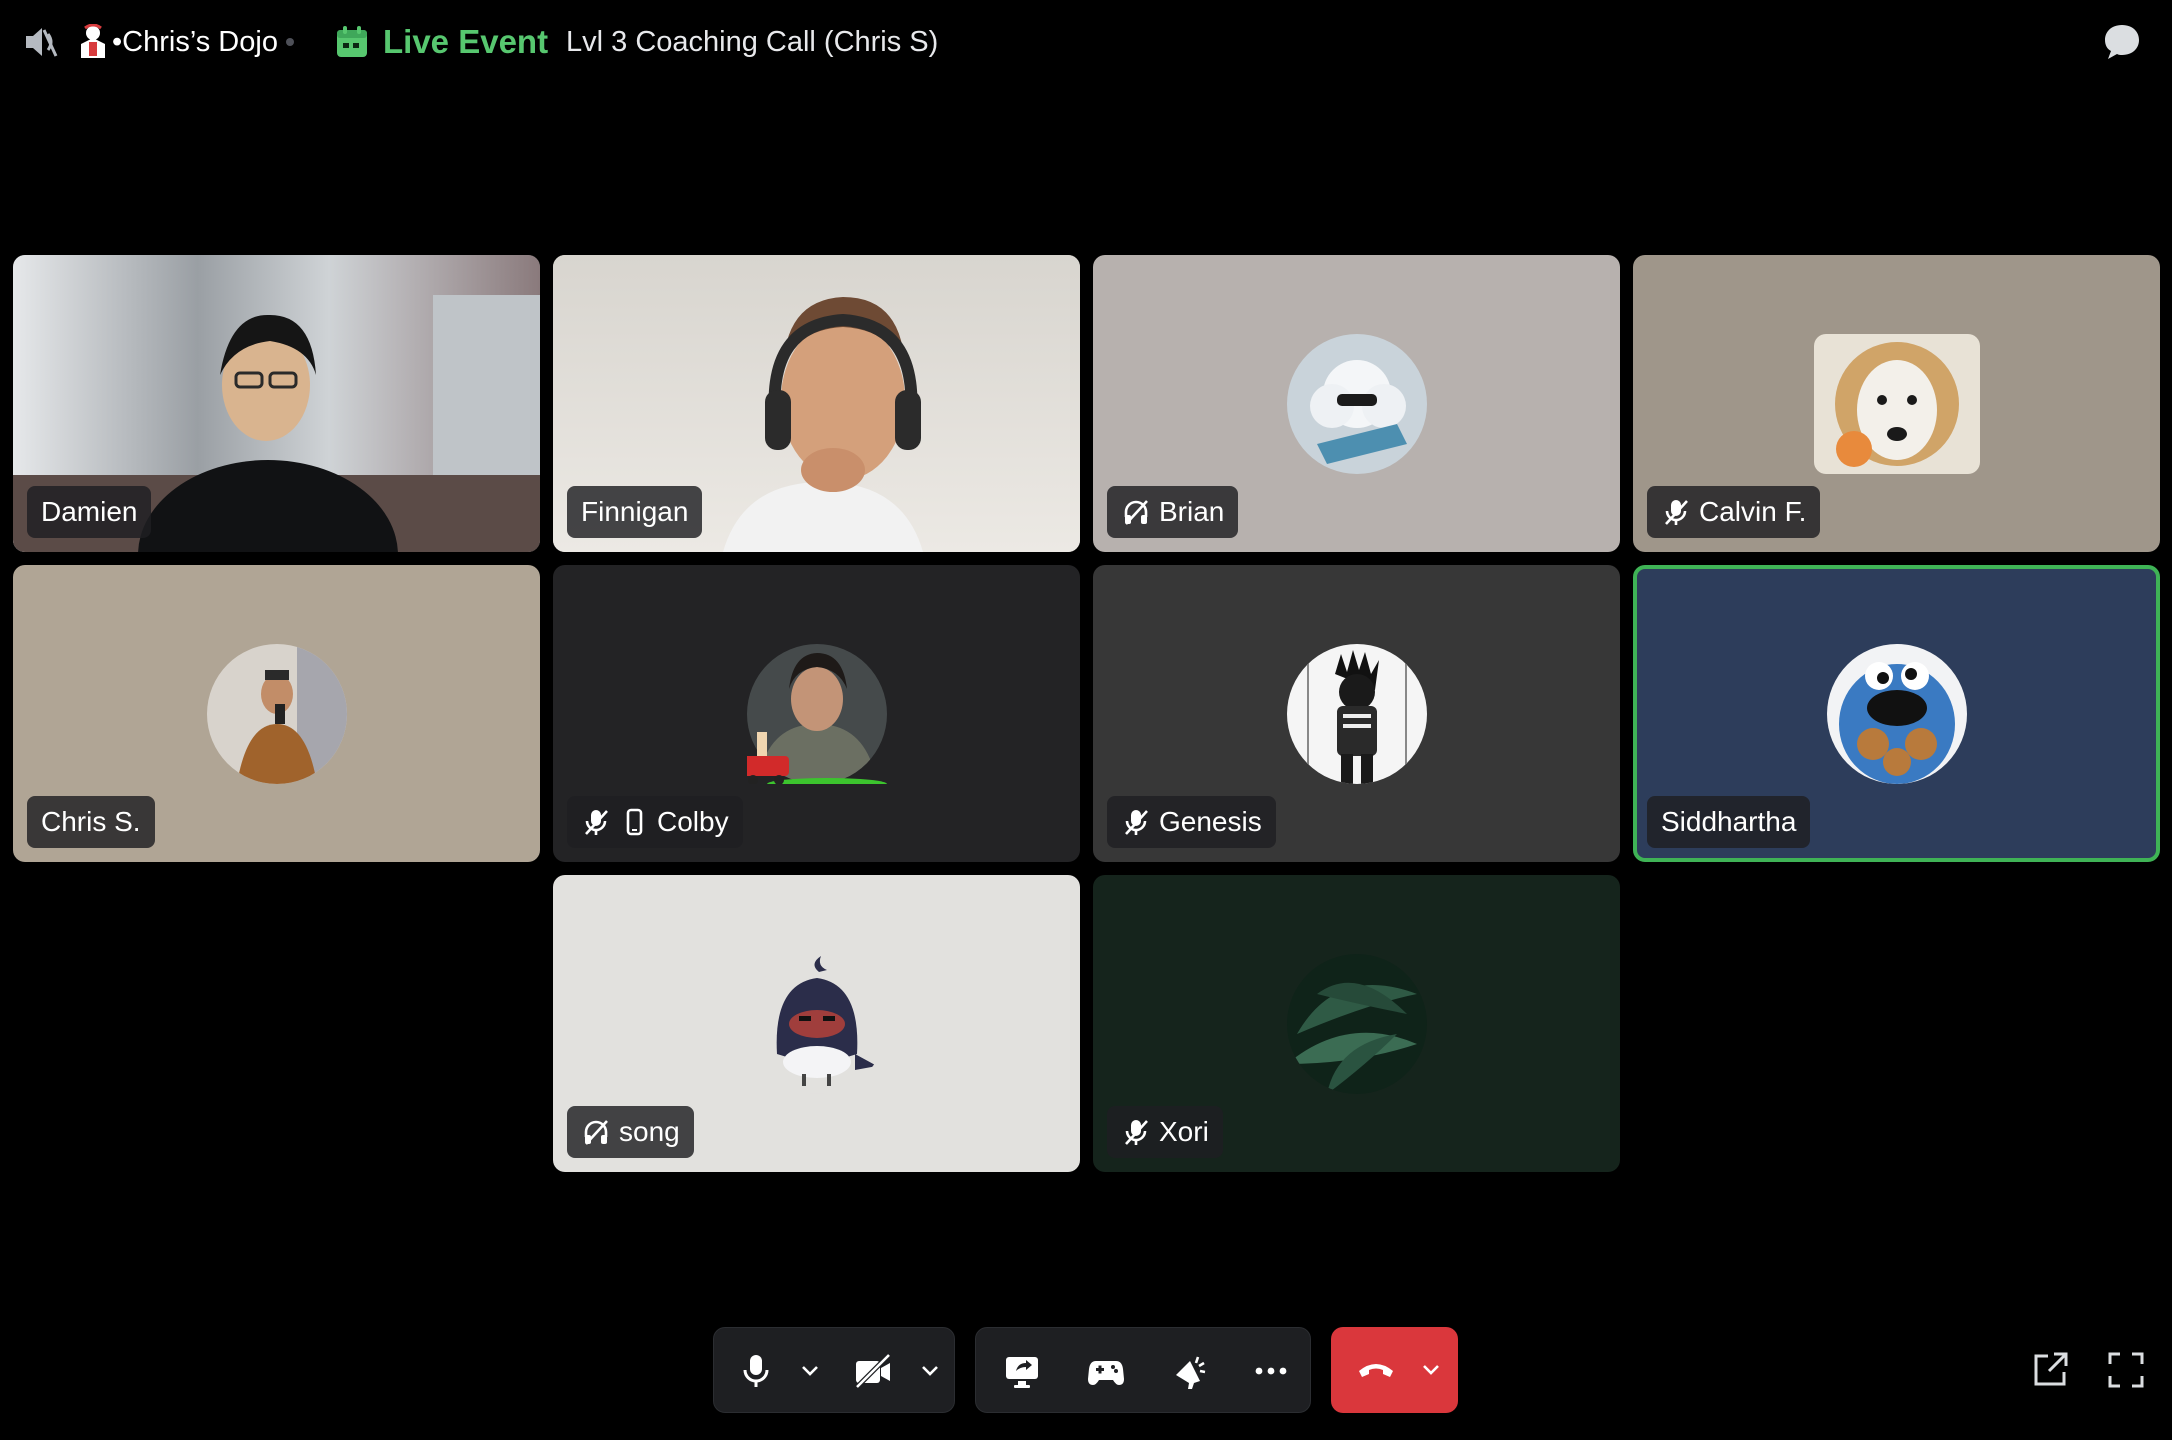  What do you see at coordinates (693, 821) in the screenshot?
I see `participant-name: Colby` at bounding box center [693, 821].